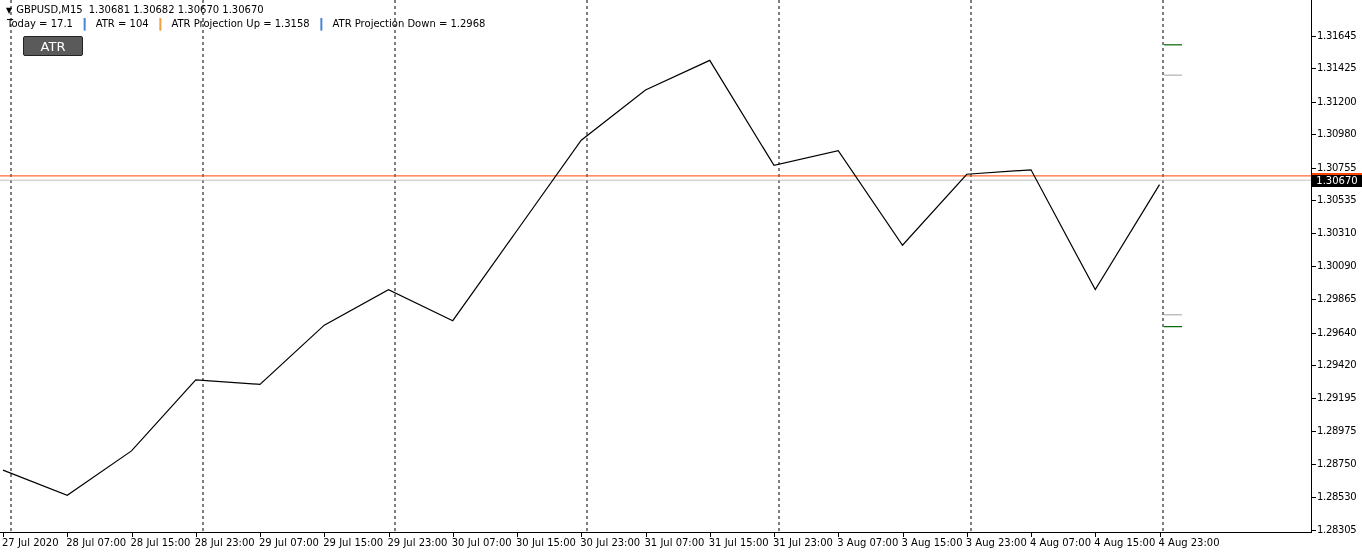 This screenshot has height=554, width=1362. Describe the element at coordinates (868, 543) in the screenshot. I see `time-label: 3 Aug 07:00` at that location.